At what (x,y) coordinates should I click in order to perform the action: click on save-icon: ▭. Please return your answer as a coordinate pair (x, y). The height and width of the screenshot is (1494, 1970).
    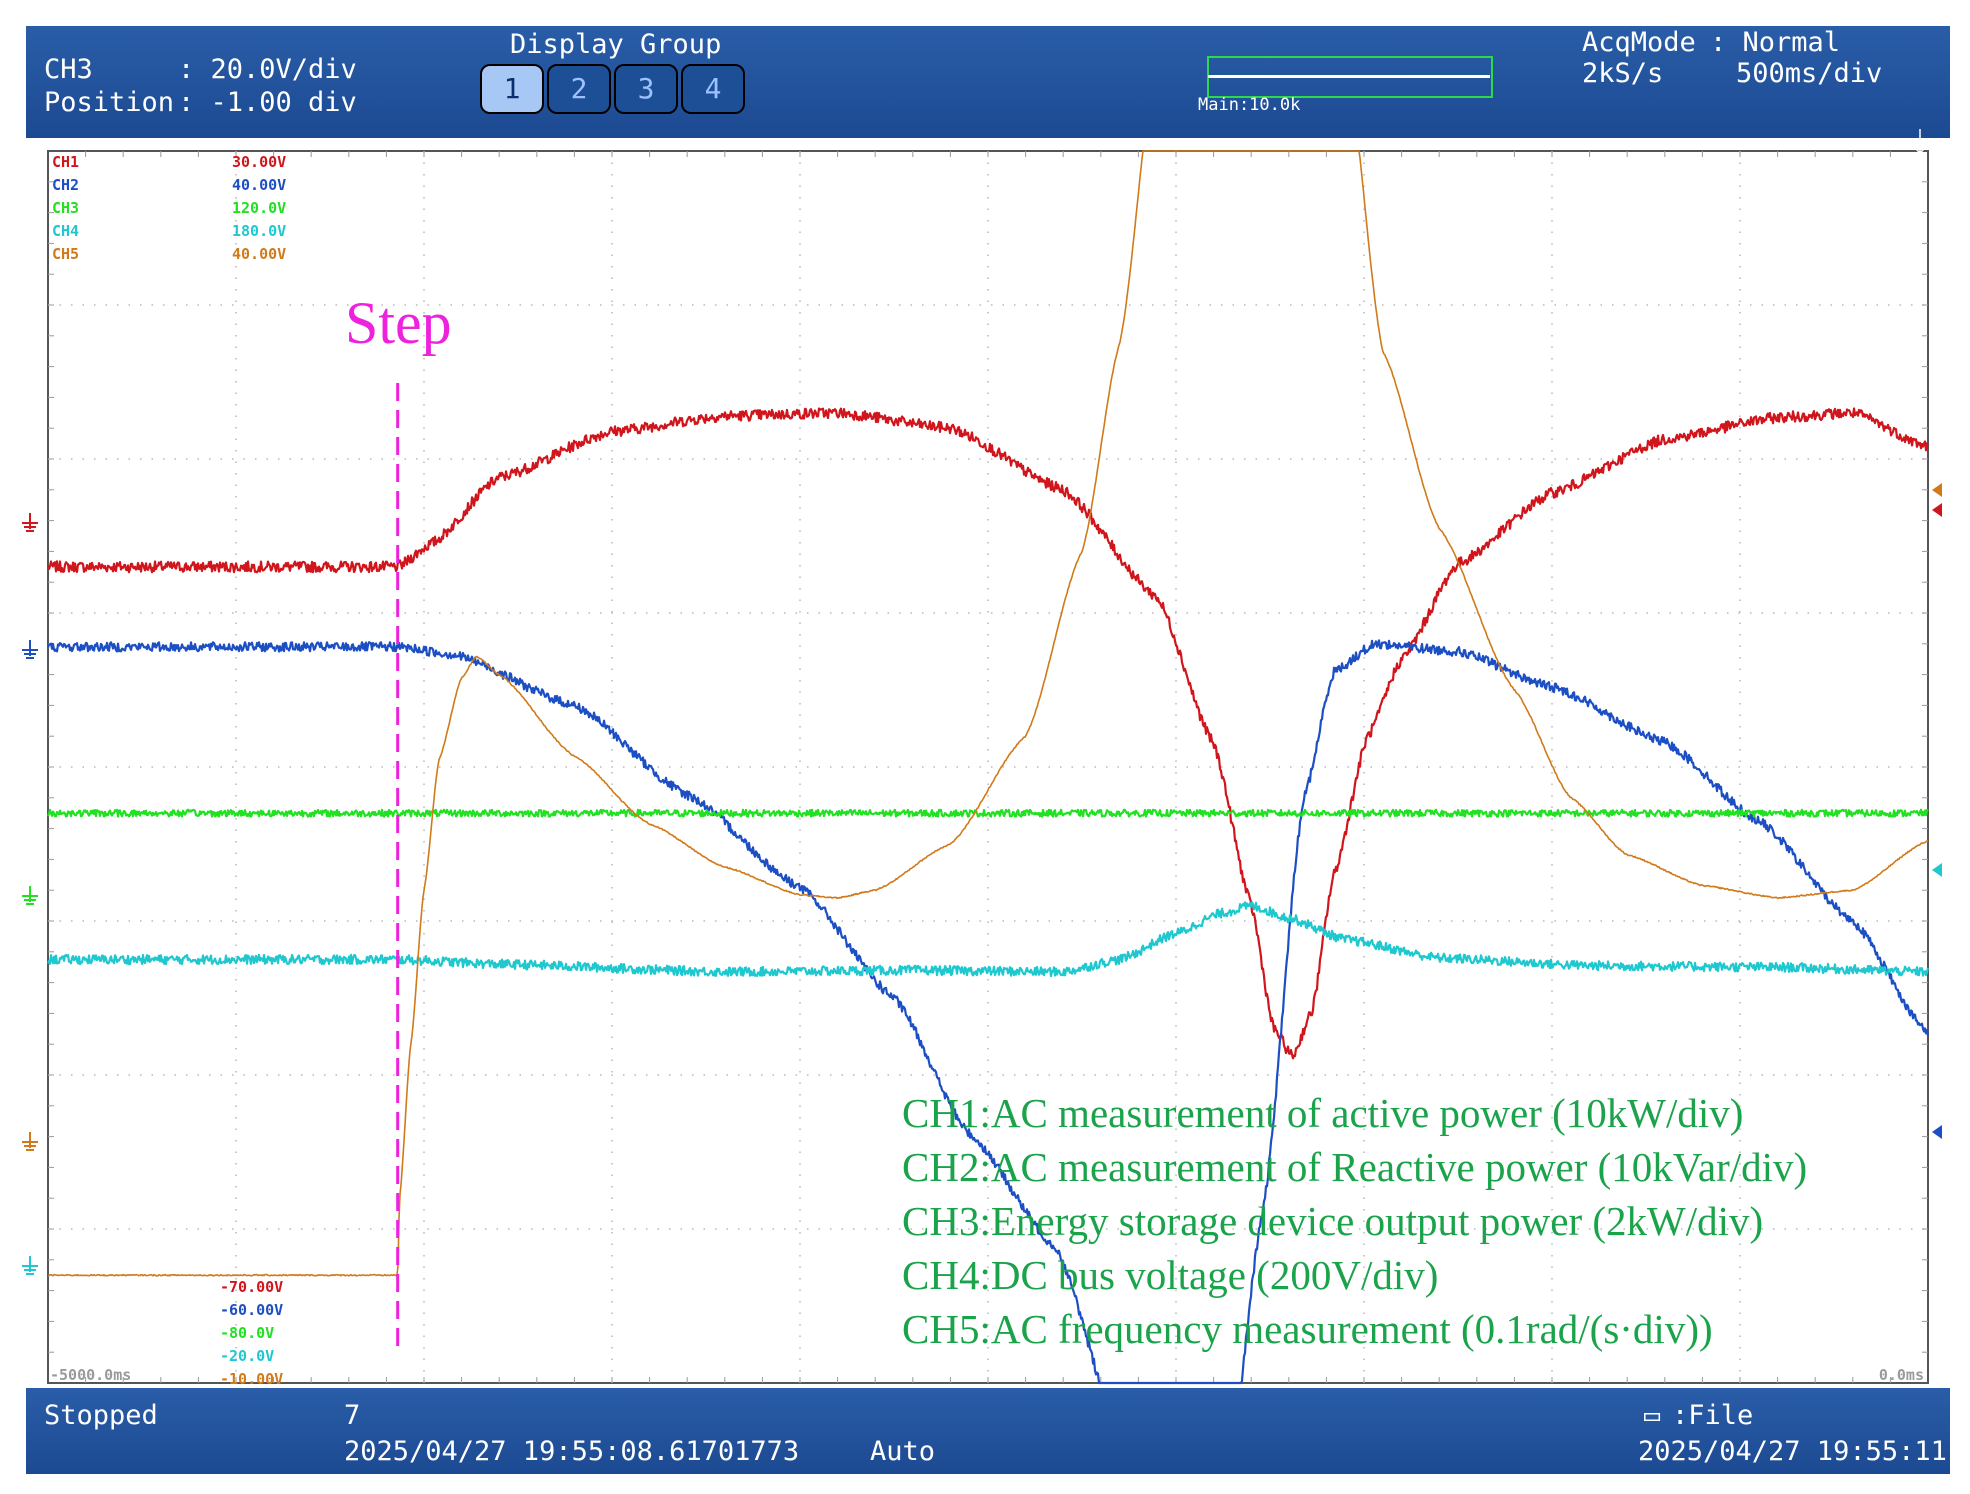
    Looking at the image, I should click on (1652, 1415).